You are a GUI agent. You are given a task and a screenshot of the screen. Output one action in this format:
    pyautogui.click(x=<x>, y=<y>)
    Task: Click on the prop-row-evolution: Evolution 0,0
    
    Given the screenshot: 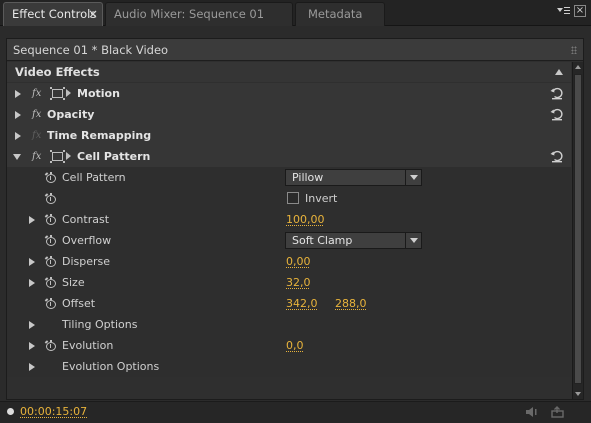 What is the action you would take?
    pyautogui.click(x=289, y=345)
    